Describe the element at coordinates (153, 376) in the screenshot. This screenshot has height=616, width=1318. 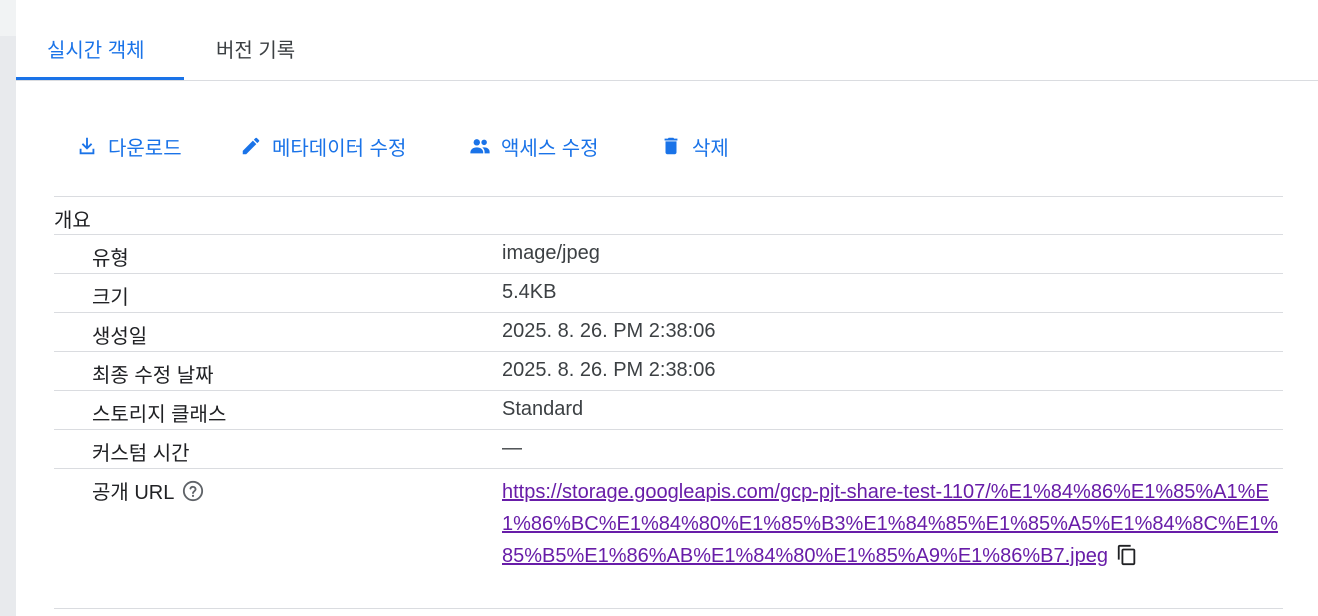
I see `row-label-modified: 최종 수정 날짜` at that location.